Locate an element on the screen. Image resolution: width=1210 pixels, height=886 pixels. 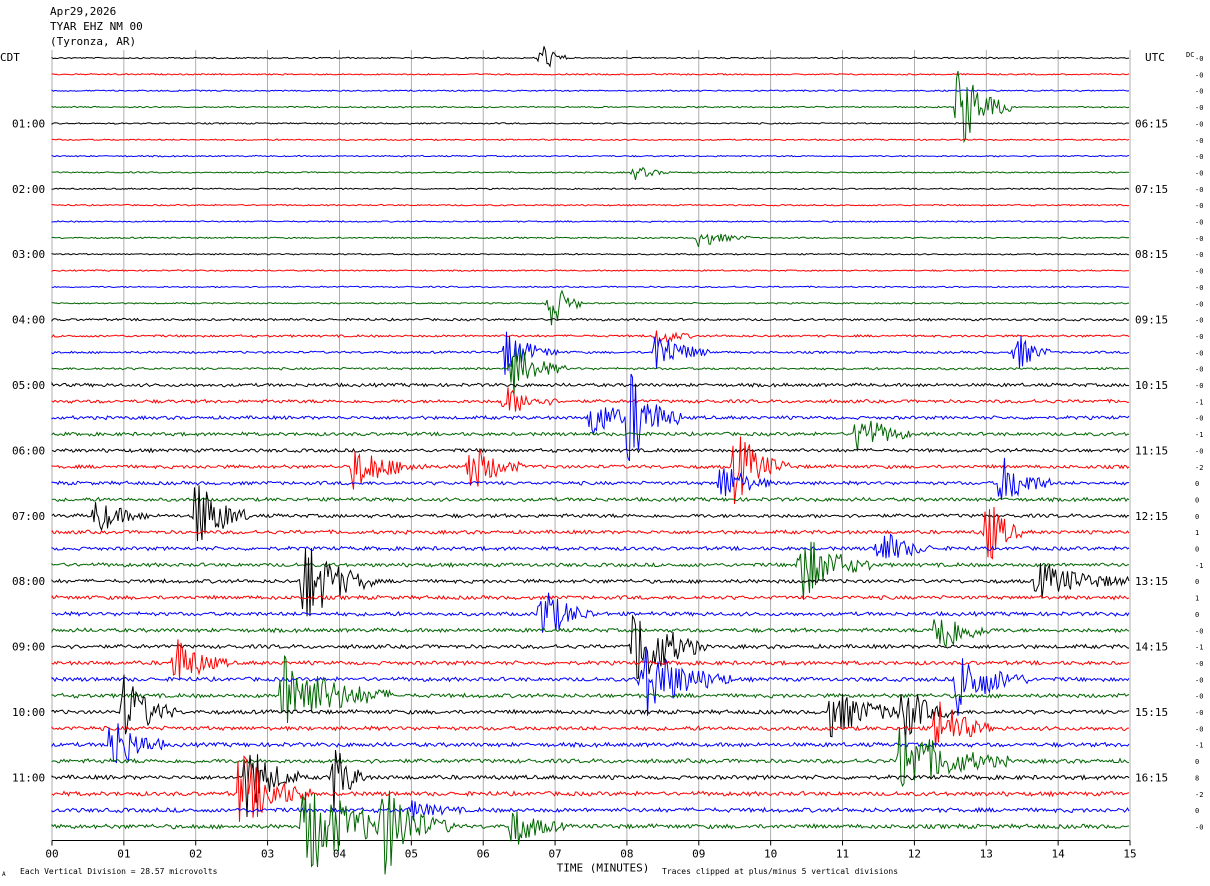
right-hour-label: 08:15 is located at coordinates (1151, 254).